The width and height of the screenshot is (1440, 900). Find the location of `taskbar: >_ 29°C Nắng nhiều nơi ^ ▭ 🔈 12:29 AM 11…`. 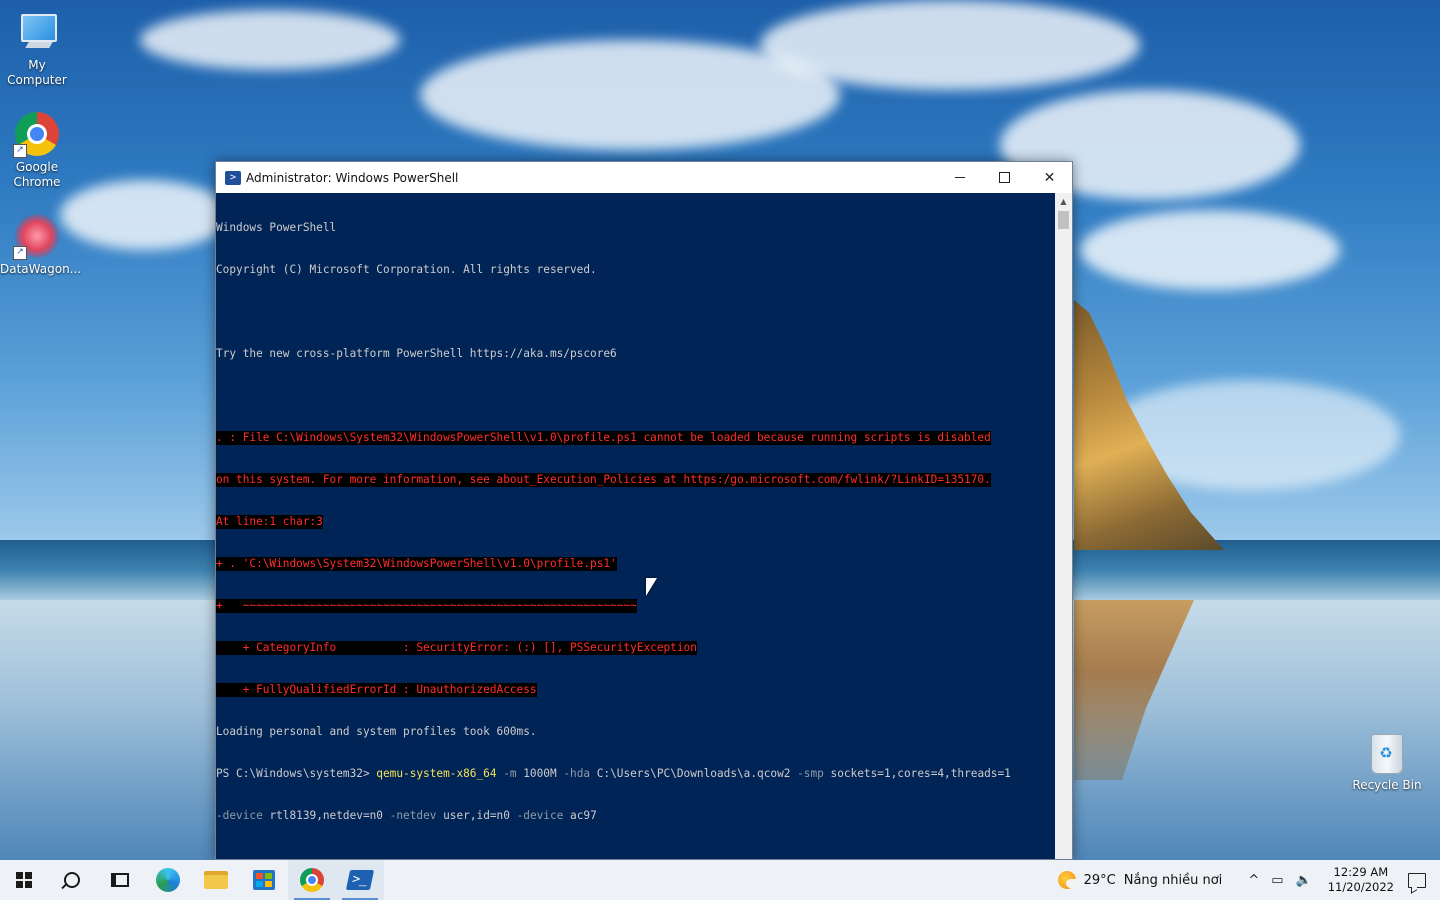

taskbar: >_ 29°C Nắng nhiều nơi ^ ▭ 🔈 12:29 AM 11… is located at coordinates (720, 880).